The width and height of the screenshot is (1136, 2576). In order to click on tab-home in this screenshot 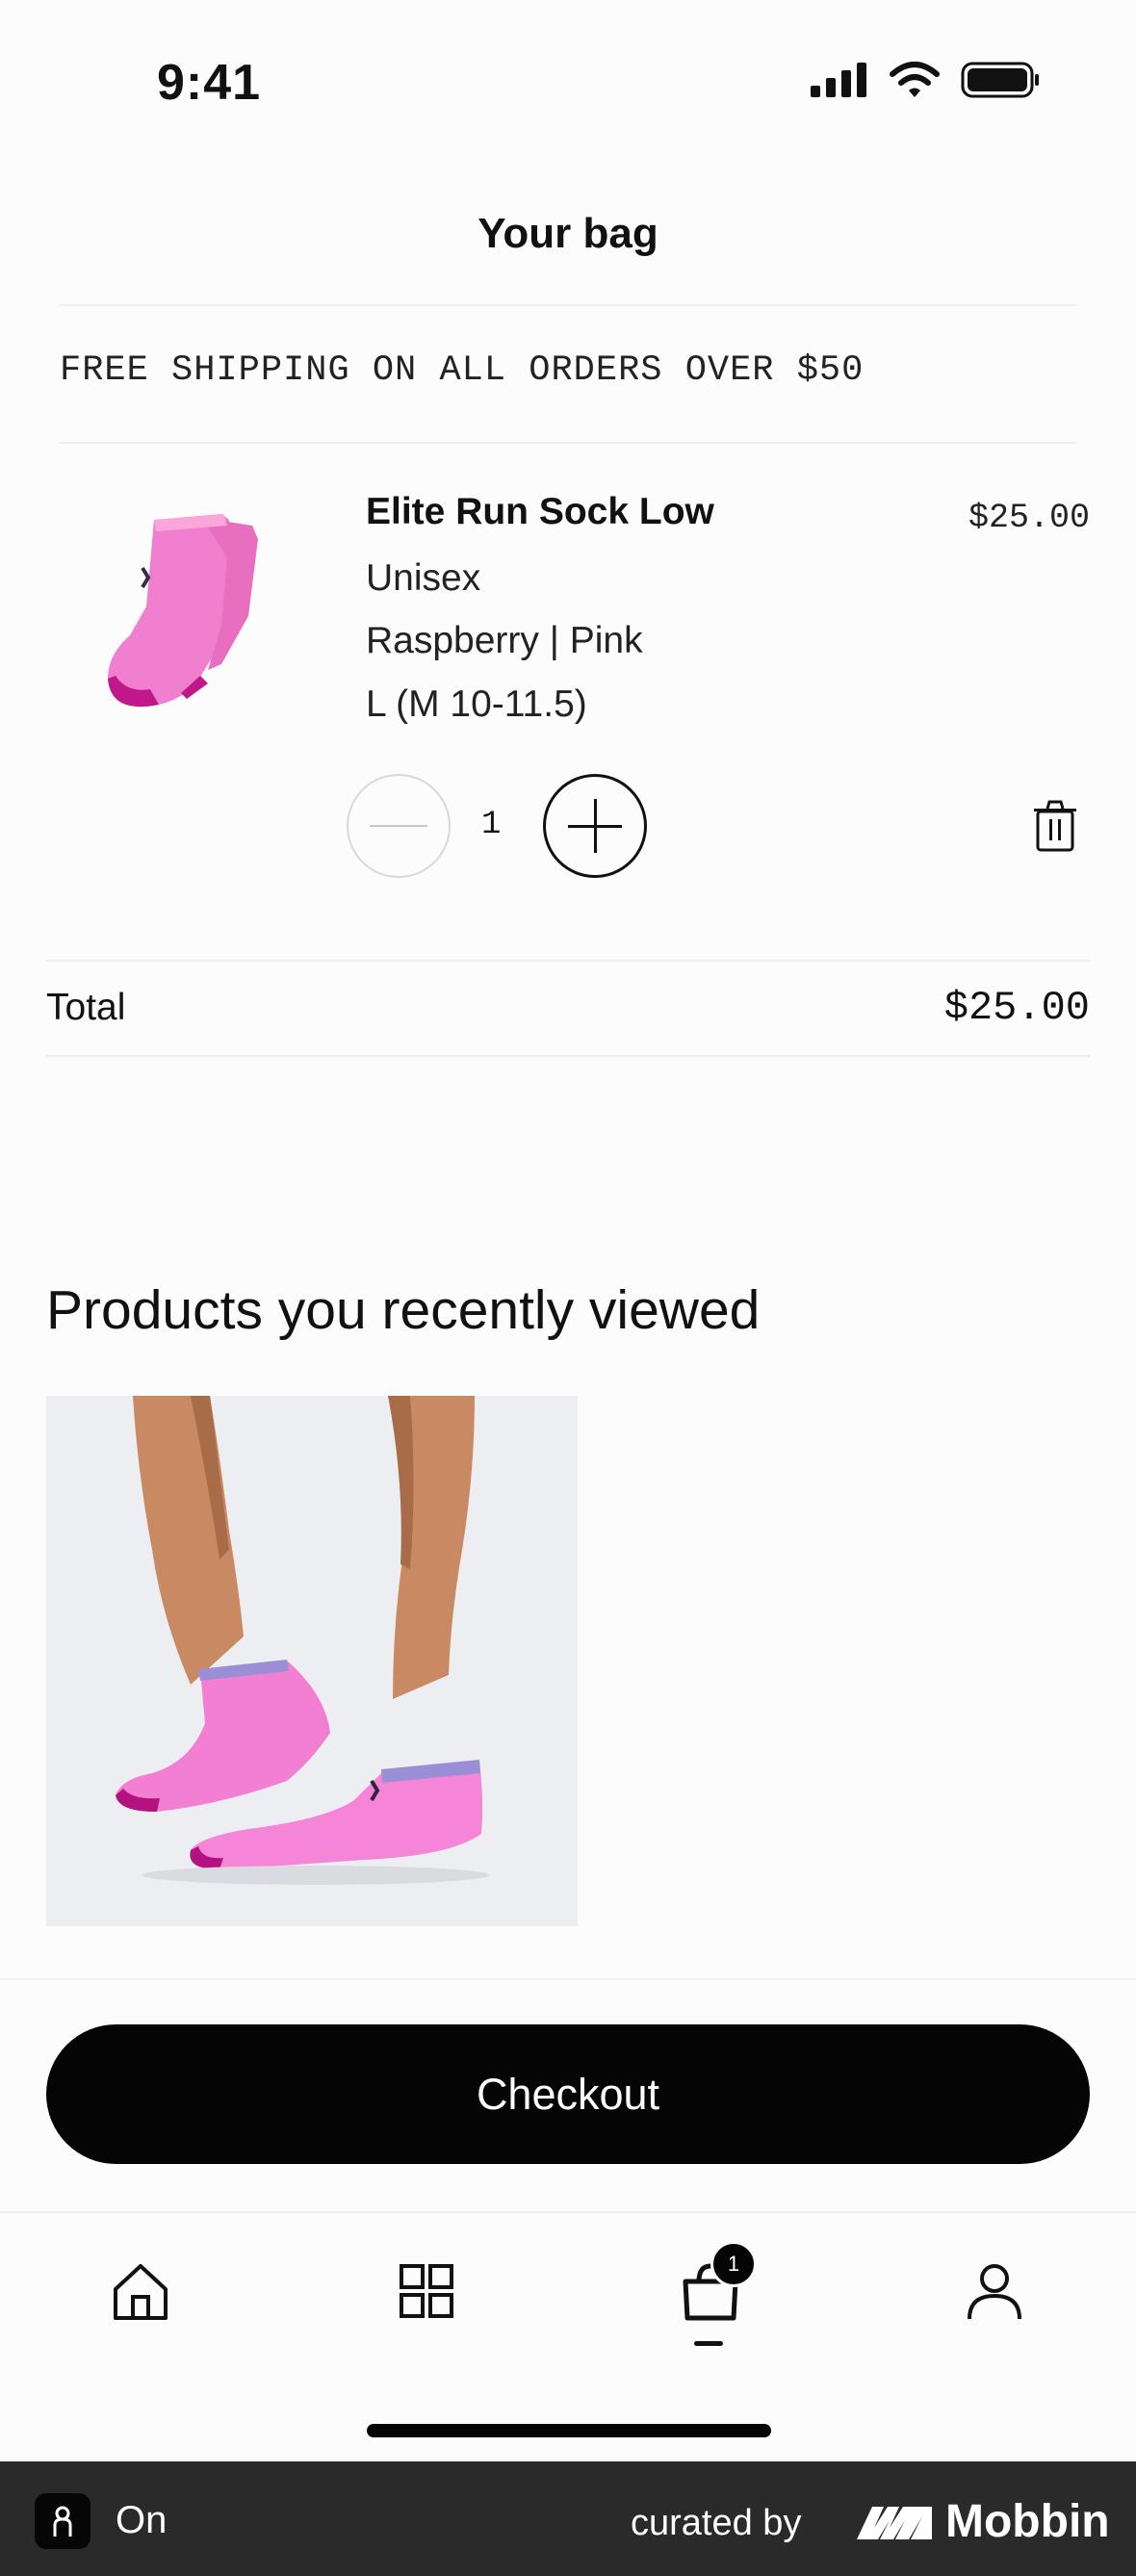, I will do `click(141, 2292)`.